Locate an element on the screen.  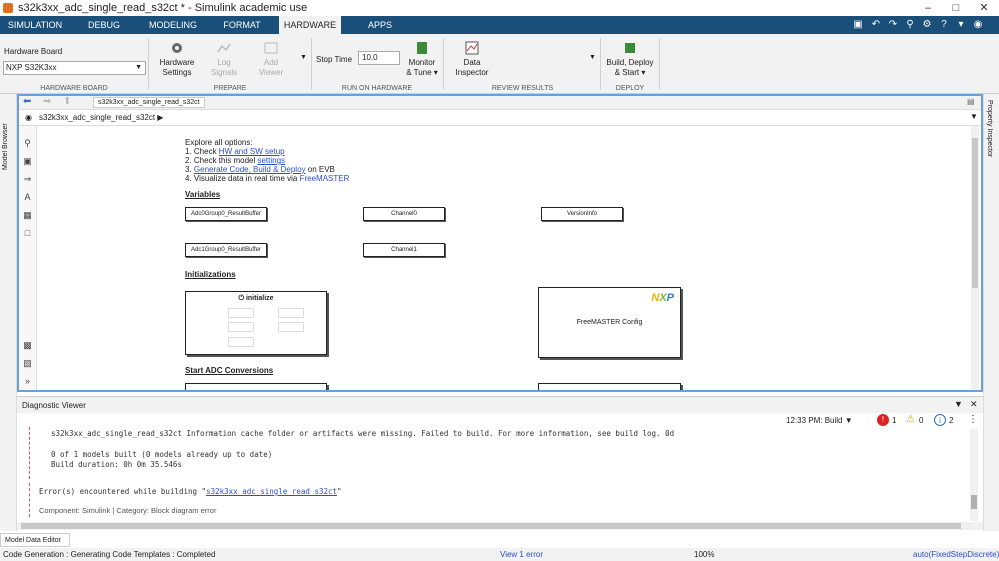
area-icon: □ is located at coordinates (27, 233).